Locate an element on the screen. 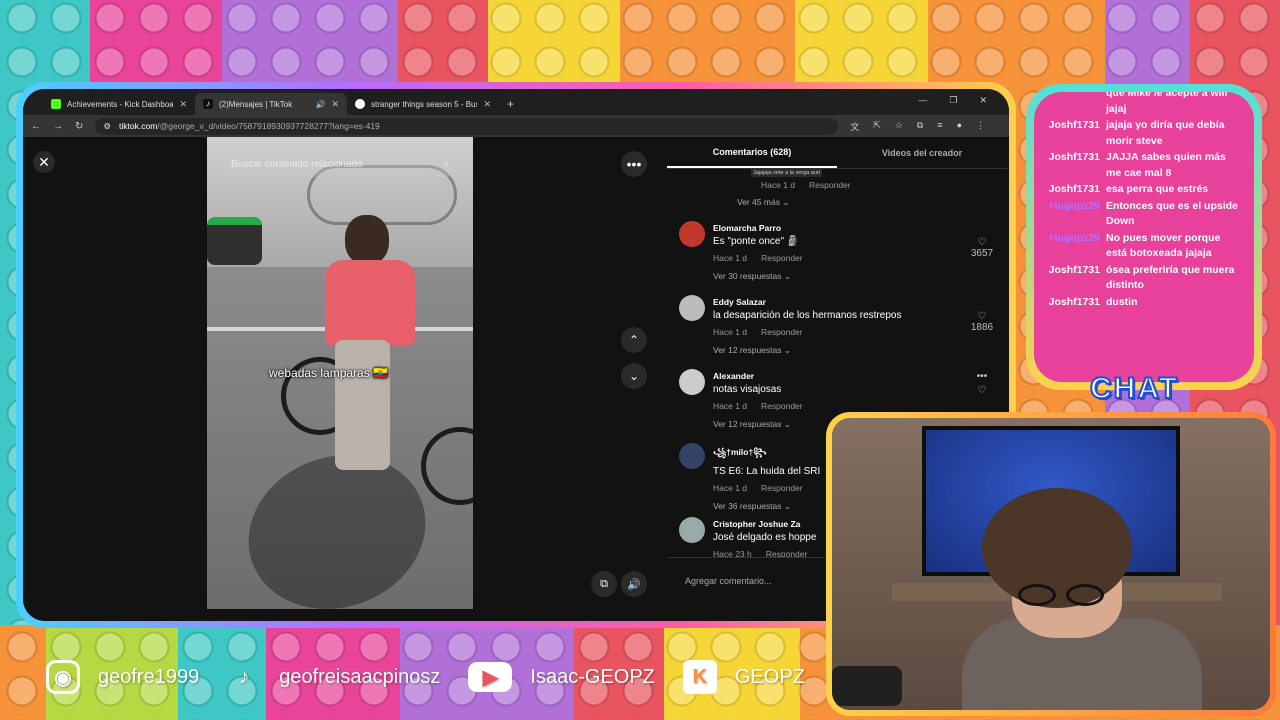 This screenshot has height=720, width=1280. menu-icon: ⋮ is located at coordinates (980, 126).